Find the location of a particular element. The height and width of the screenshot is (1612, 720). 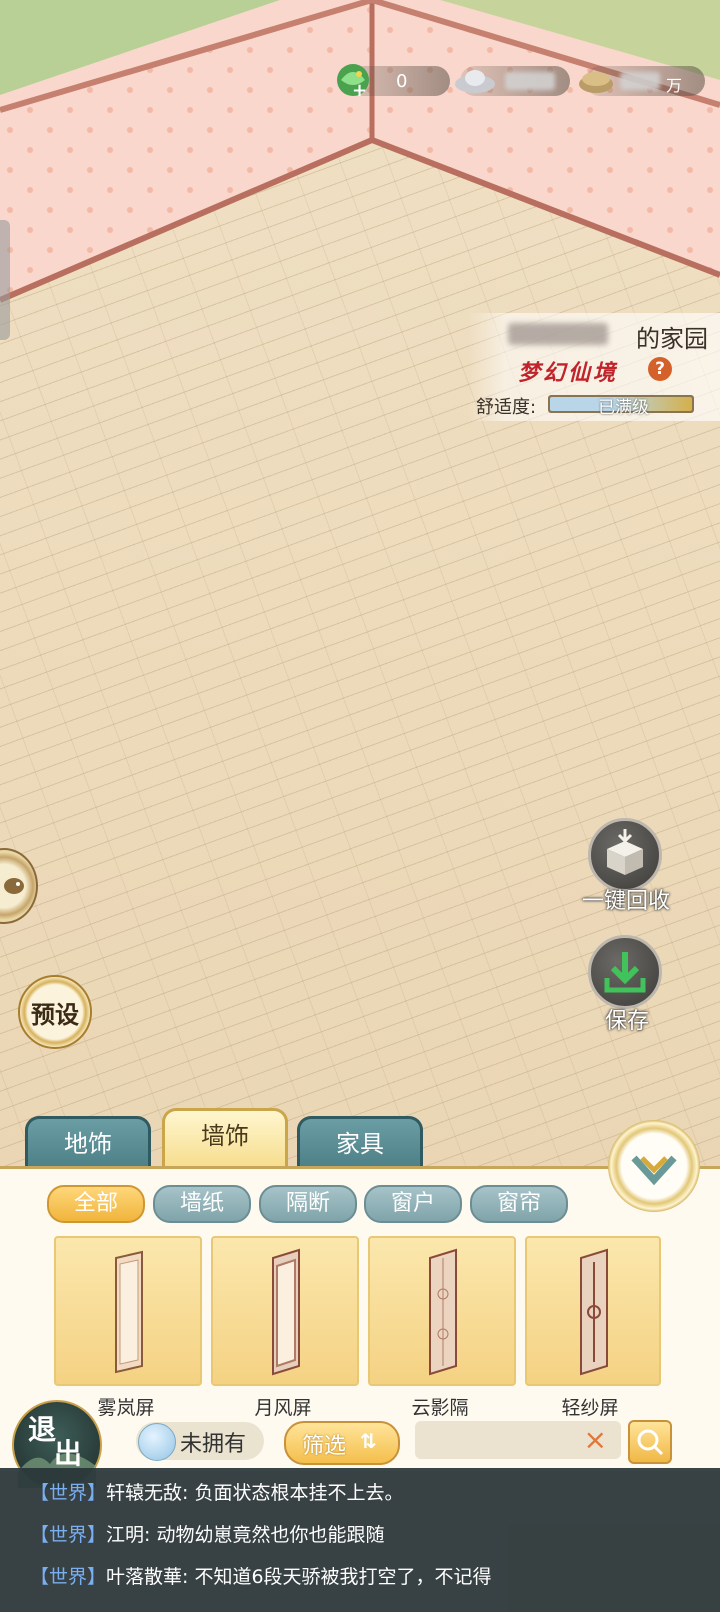

exit-label-1: 退 is located at coordinates (42, 1429).